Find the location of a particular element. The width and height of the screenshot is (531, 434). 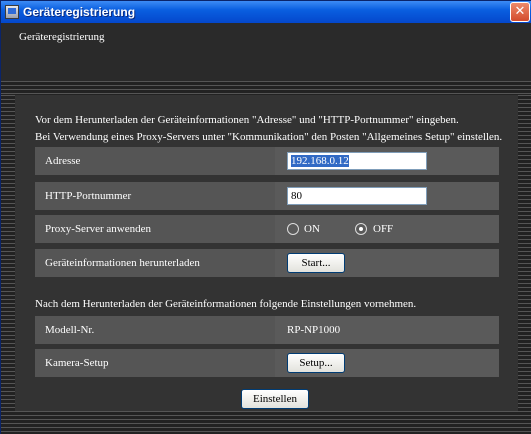

proxy-off-radio is located at coordinates (361, 229).